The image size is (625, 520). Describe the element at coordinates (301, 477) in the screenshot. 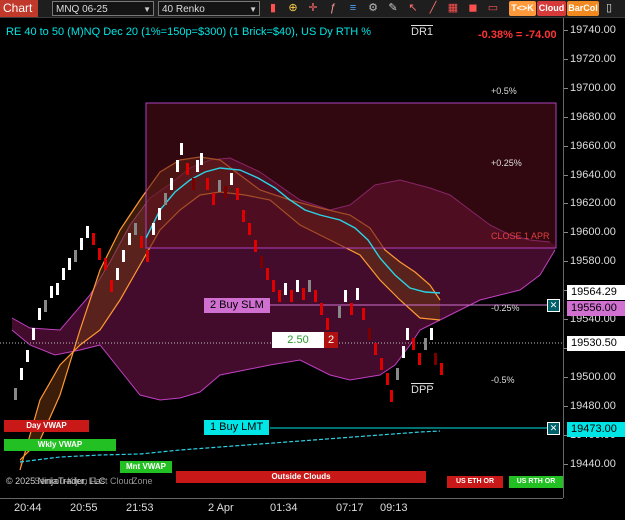

I see `outside-clouds-bar: Outside Clouds` at that location.